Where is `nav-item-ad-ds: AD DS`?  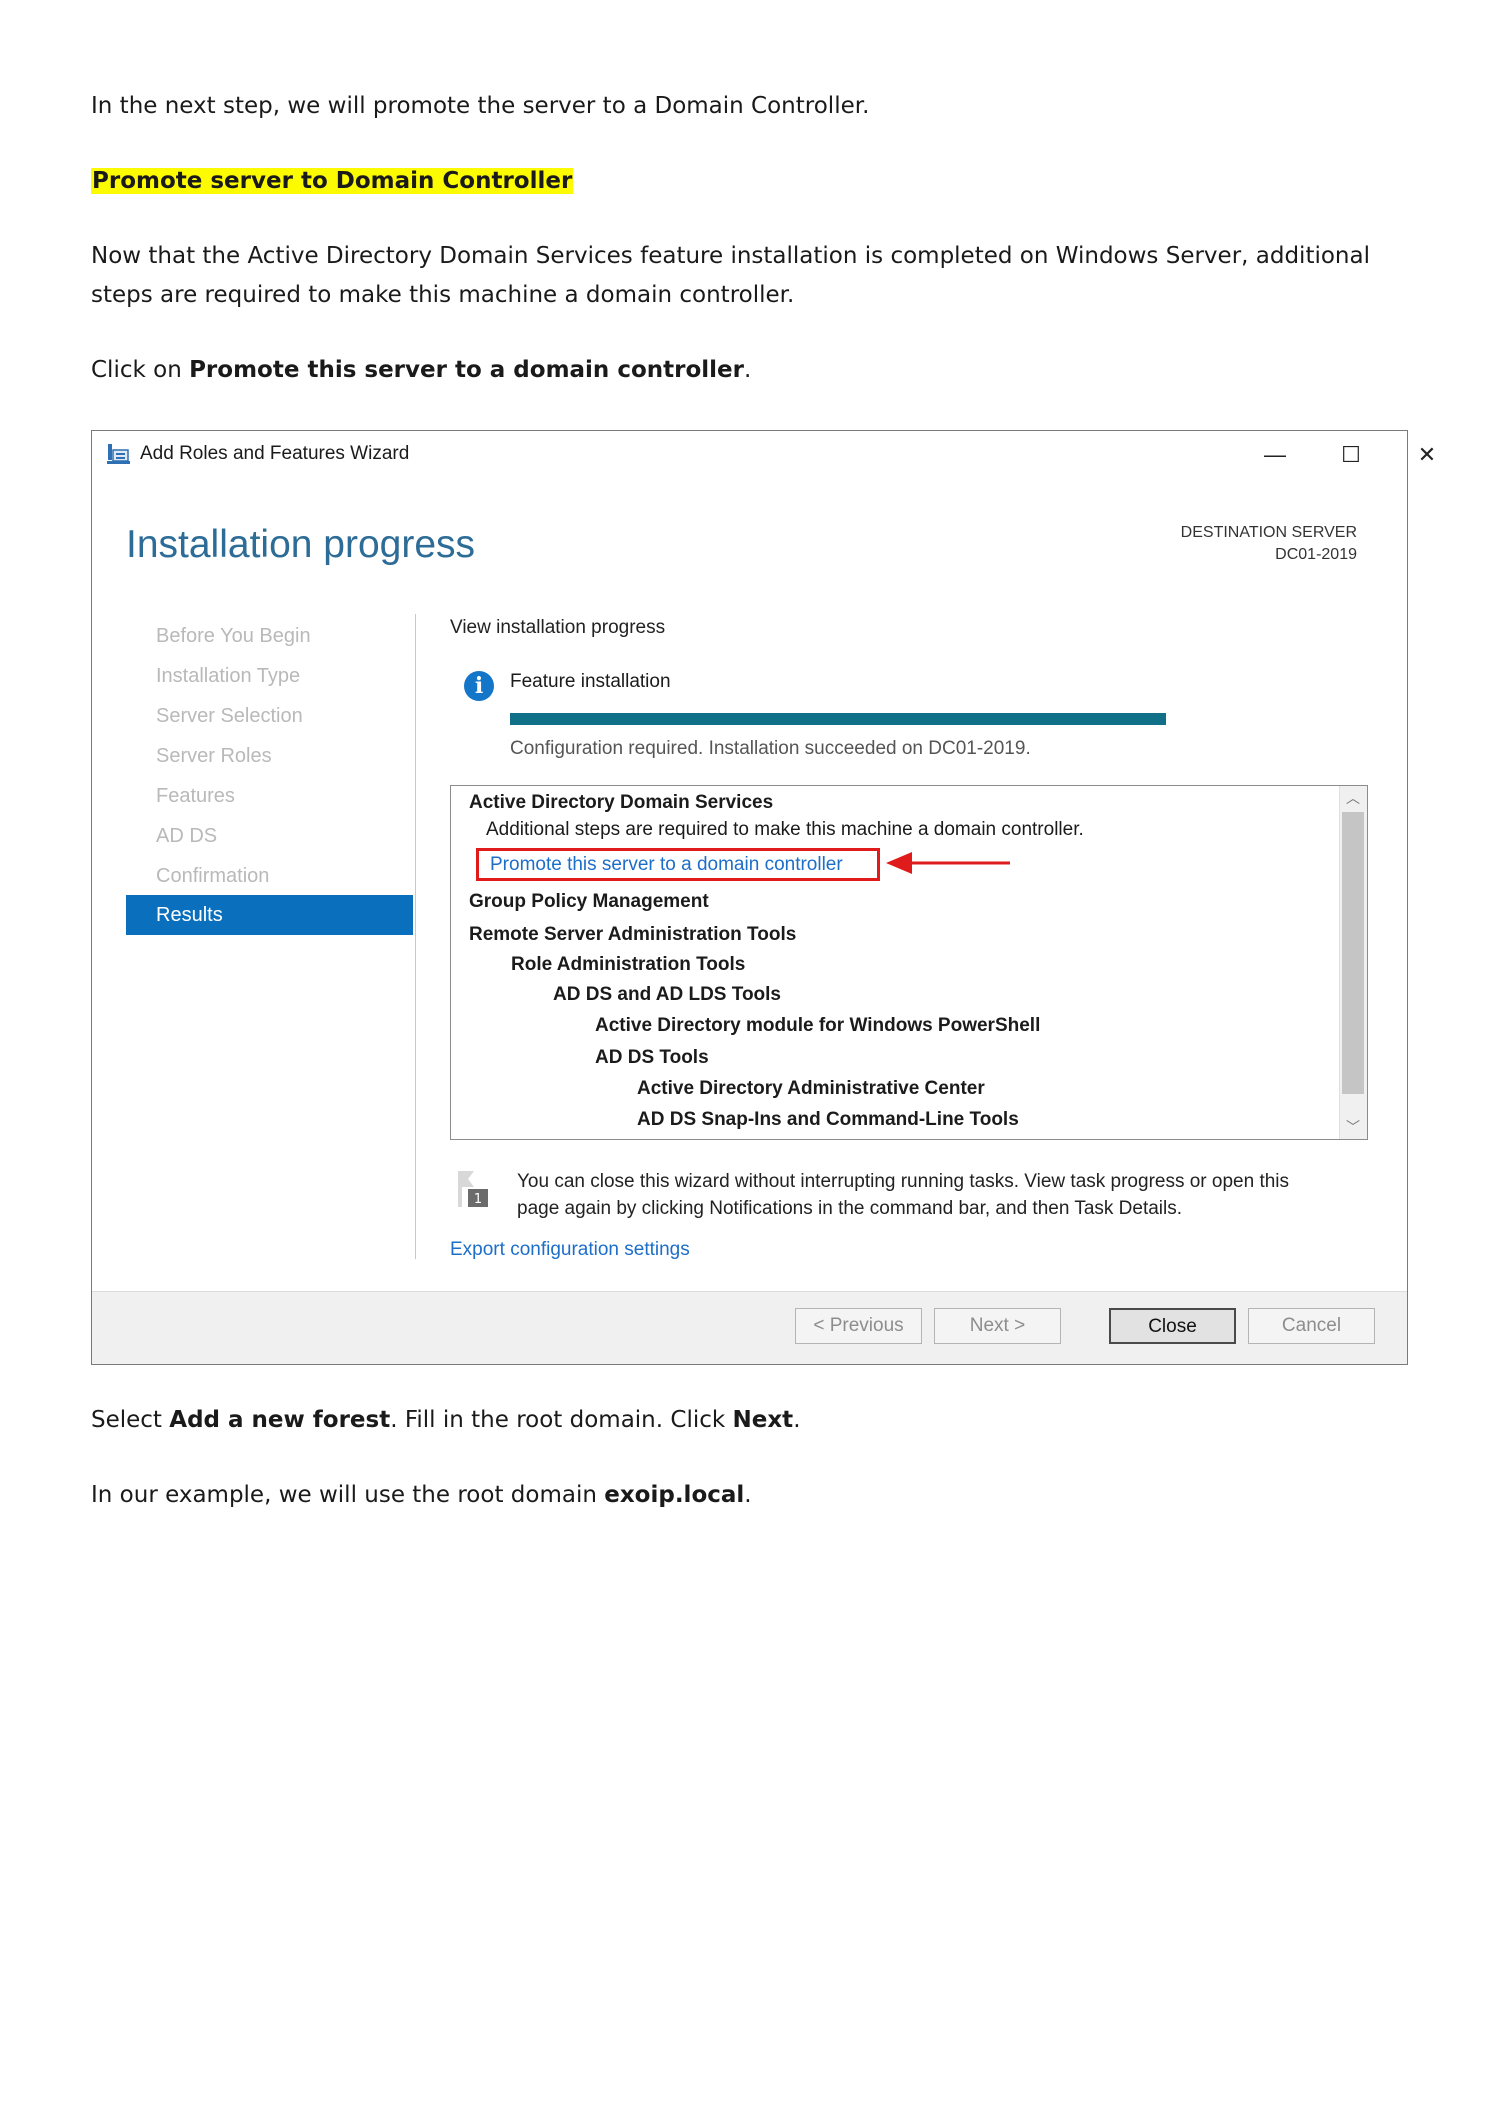 nav-item-ad-ds: AD DS is located at coordinates (186, 836).